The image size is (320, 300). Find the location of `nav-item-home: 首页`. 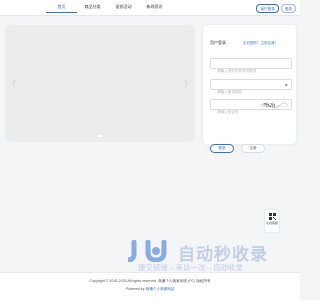

nav-item-home: 首页 is located at coordinates (61, 8).